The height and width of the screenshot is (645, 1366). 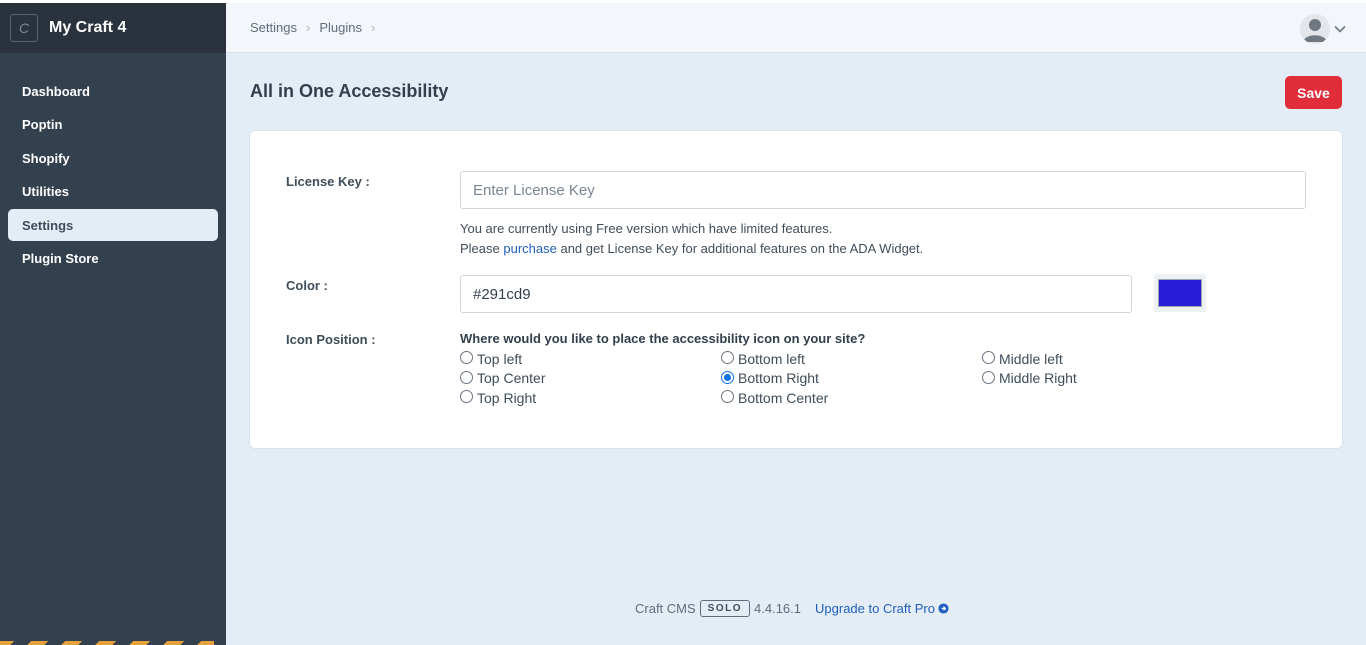 What do you see at coordinates (42, 124) in the screenshot?
I see `sidebar-item-label: Poptin` at bounding box center [42, 124].